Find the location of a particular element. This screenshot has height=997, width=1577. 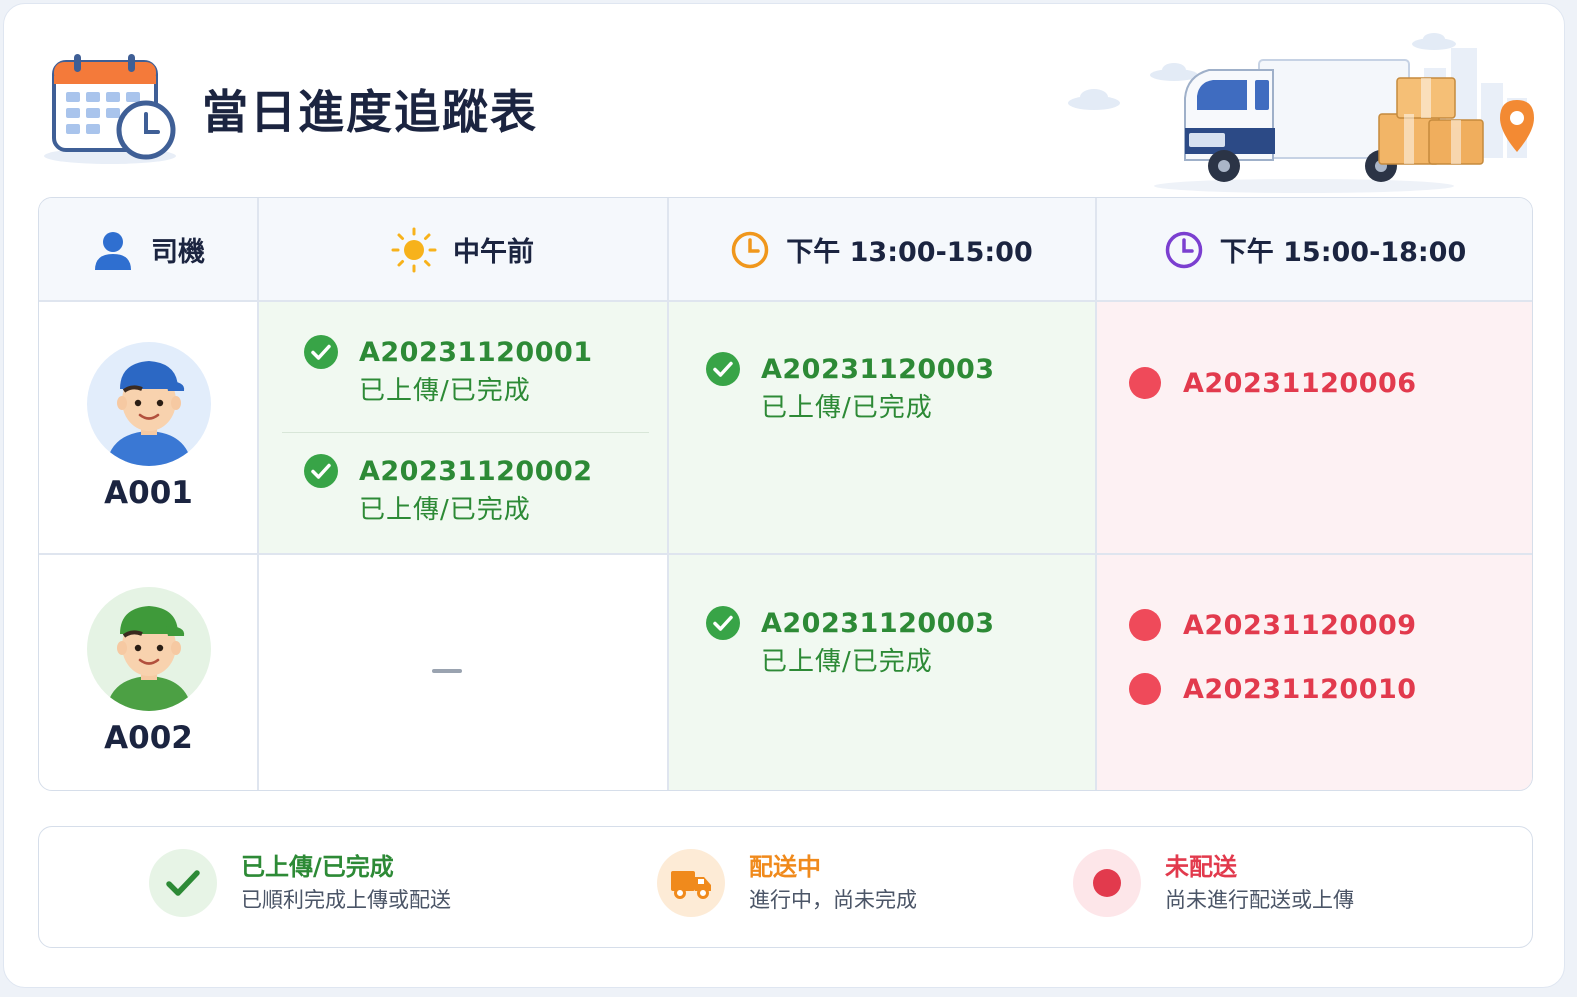

page-title: 當日進度追蹤表 is located at coordinates (370, 112).